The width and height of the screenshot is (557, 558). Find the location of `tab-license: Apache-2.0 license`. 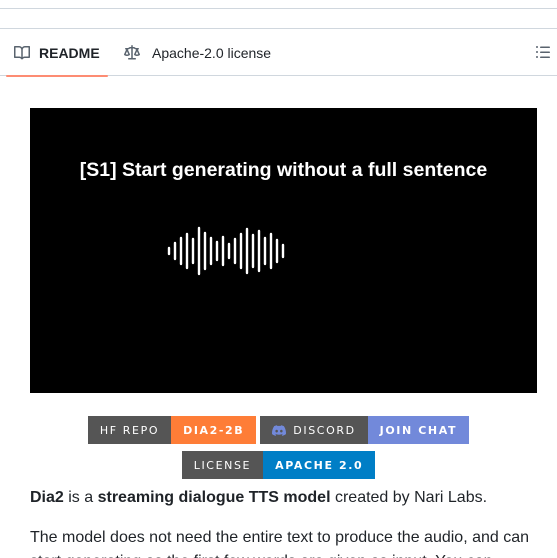

tab-license: Apache-2.0 license is located at coordinates (197, 52).